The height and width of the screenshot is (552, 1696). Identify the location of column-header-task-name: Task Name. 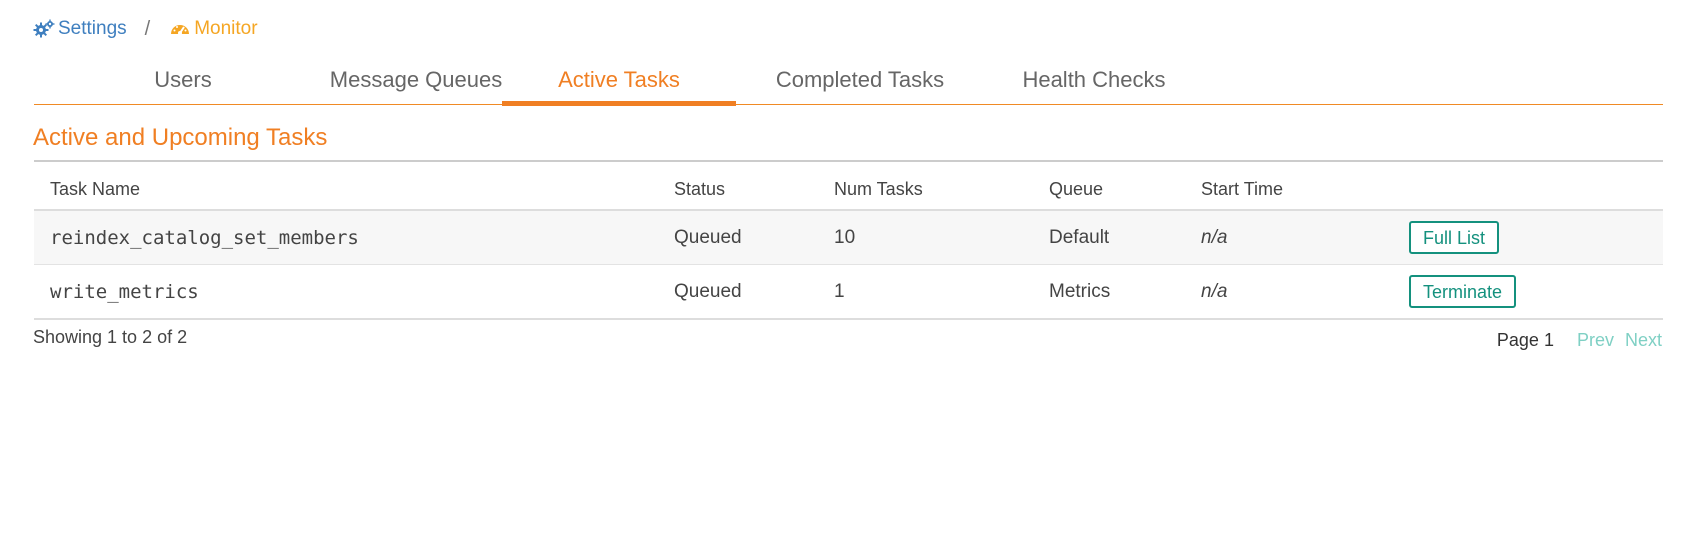
(354, 192).